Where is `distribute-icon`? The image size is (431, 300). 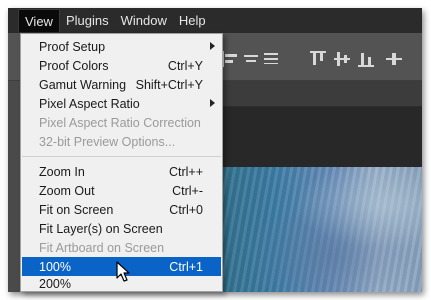 distribute-icon is located at coordinates (395, 59).